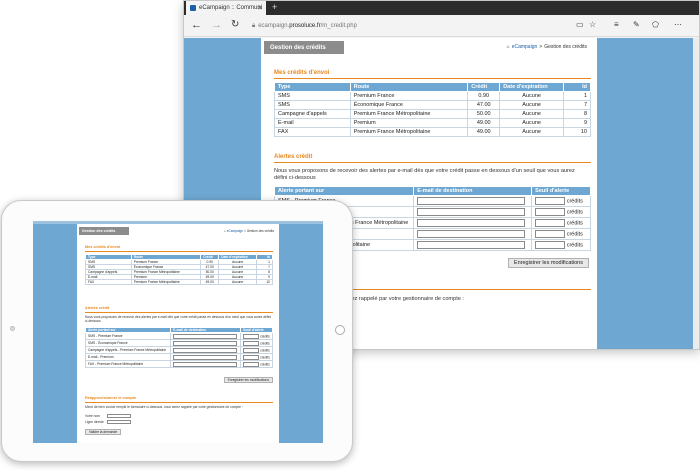 Image resolution: width=700 pixels, height=470 pixels. Describe the element at coordinates (678, 24) in the screenshot. I see `more-options-icon: ⋯` at that location.